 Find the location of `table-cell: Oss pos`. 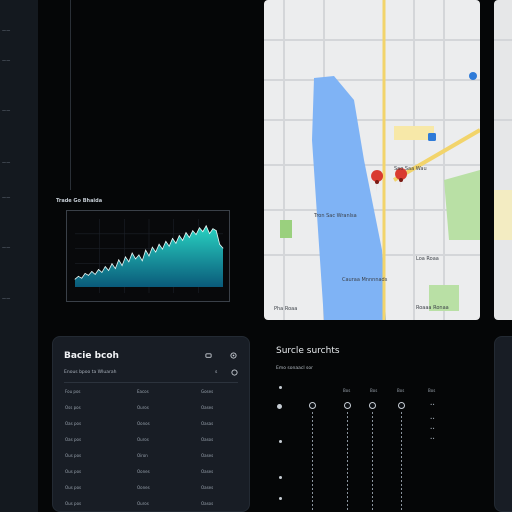

table-cell: Oss pos is located at coordinates (73, 407).